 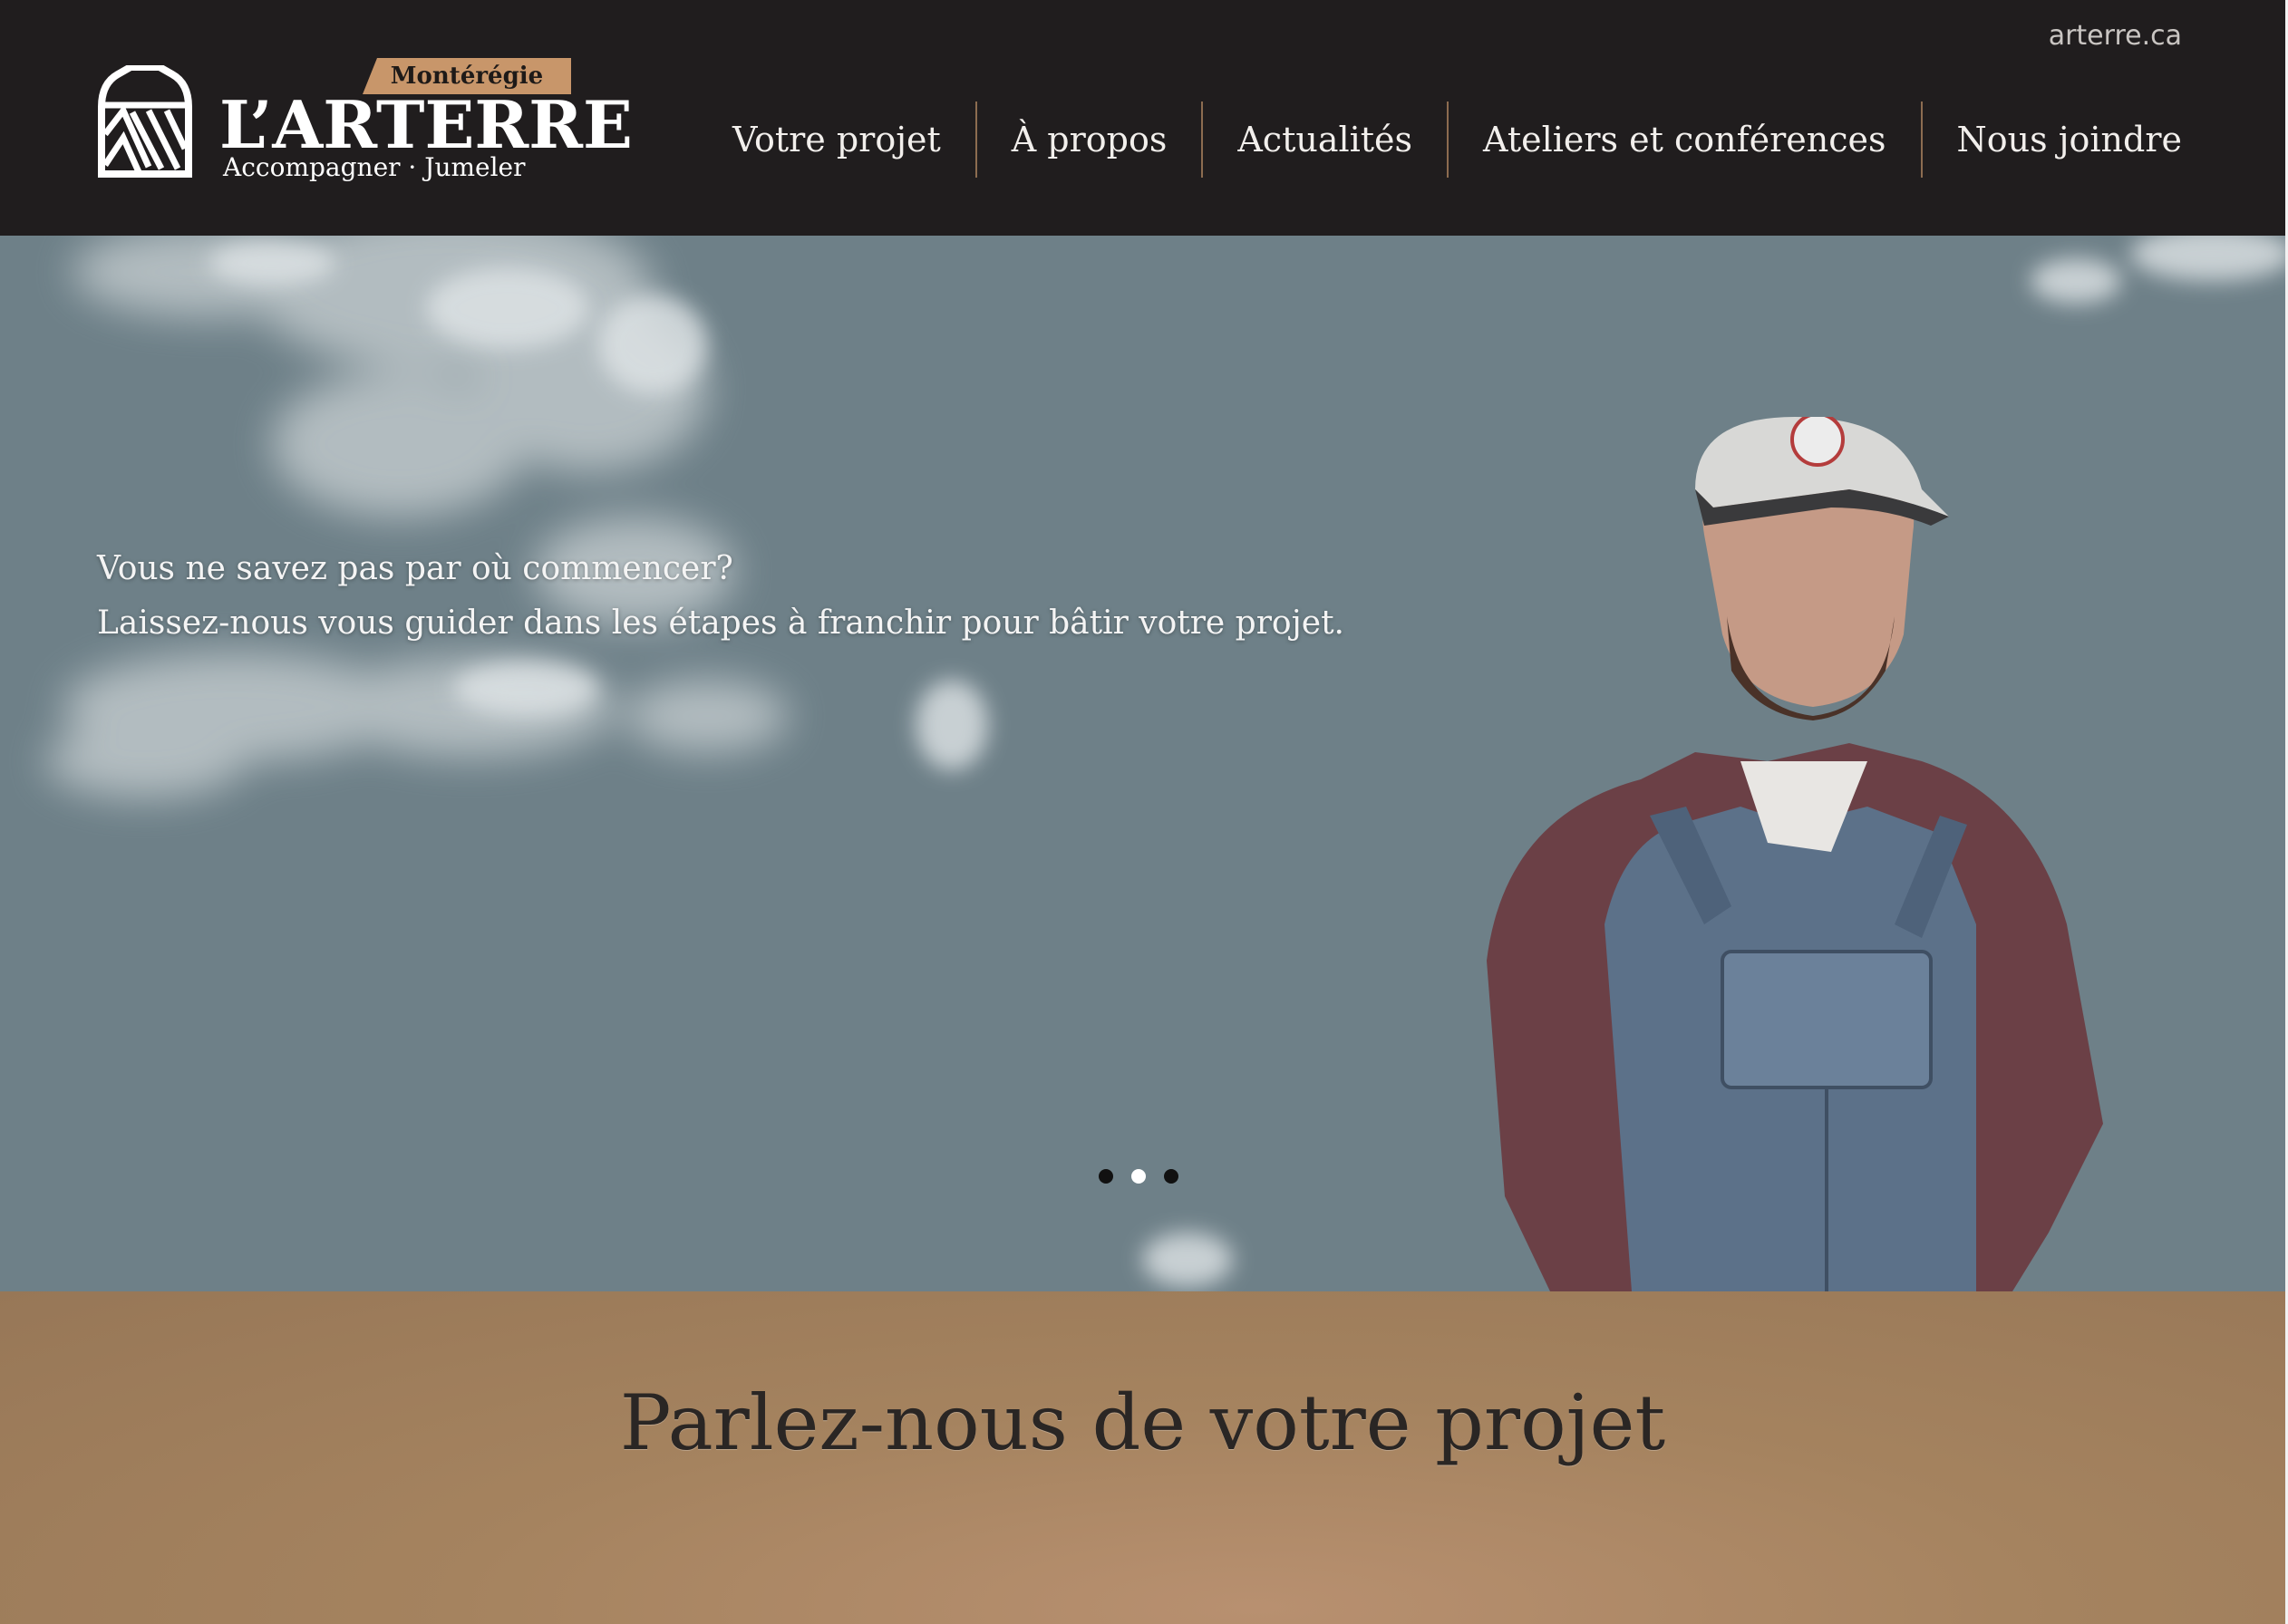 What do you see at coordinates (1142, 1423) in the screenshot?
I see `project-cta-title: Parlez-nous de votre projet` at bounding box center [1142, 1423].